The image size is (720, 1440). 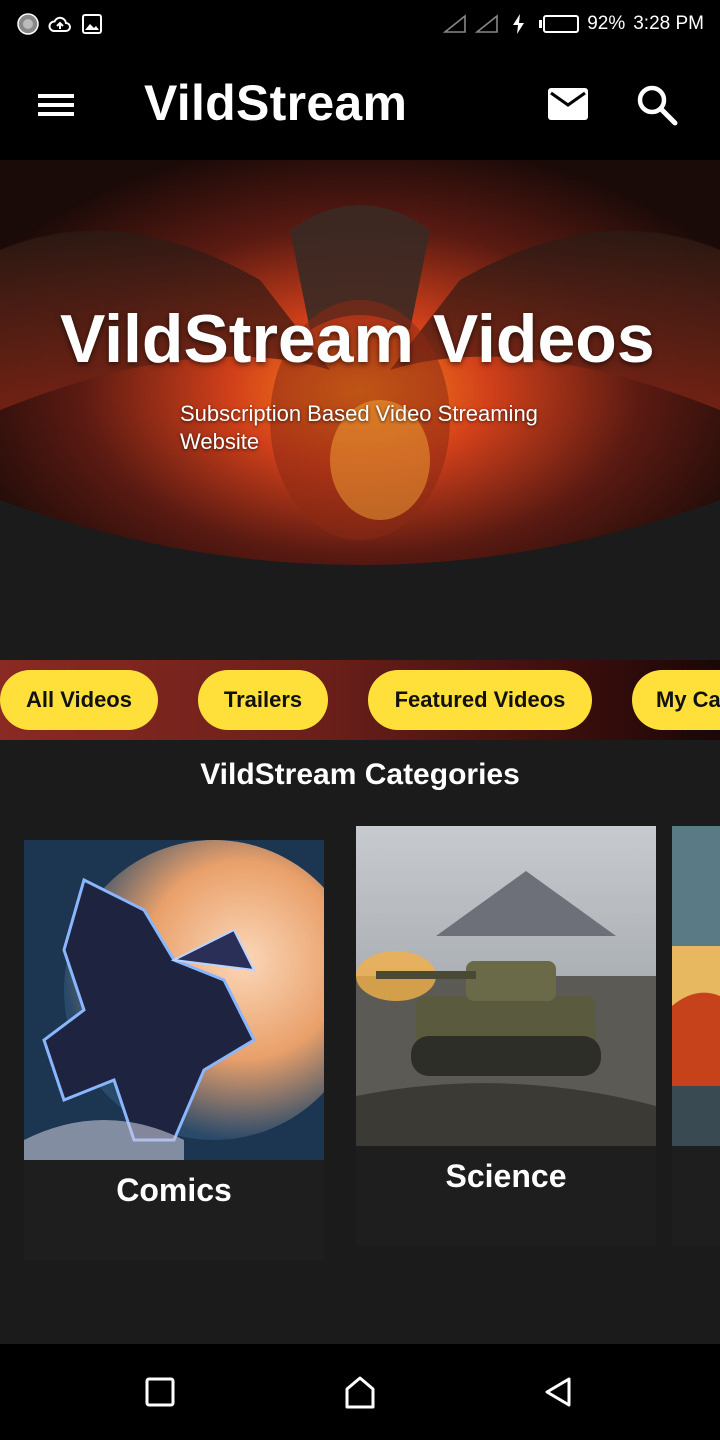 I want to click on category-card-science: Science, so click(x=506, y=1036).